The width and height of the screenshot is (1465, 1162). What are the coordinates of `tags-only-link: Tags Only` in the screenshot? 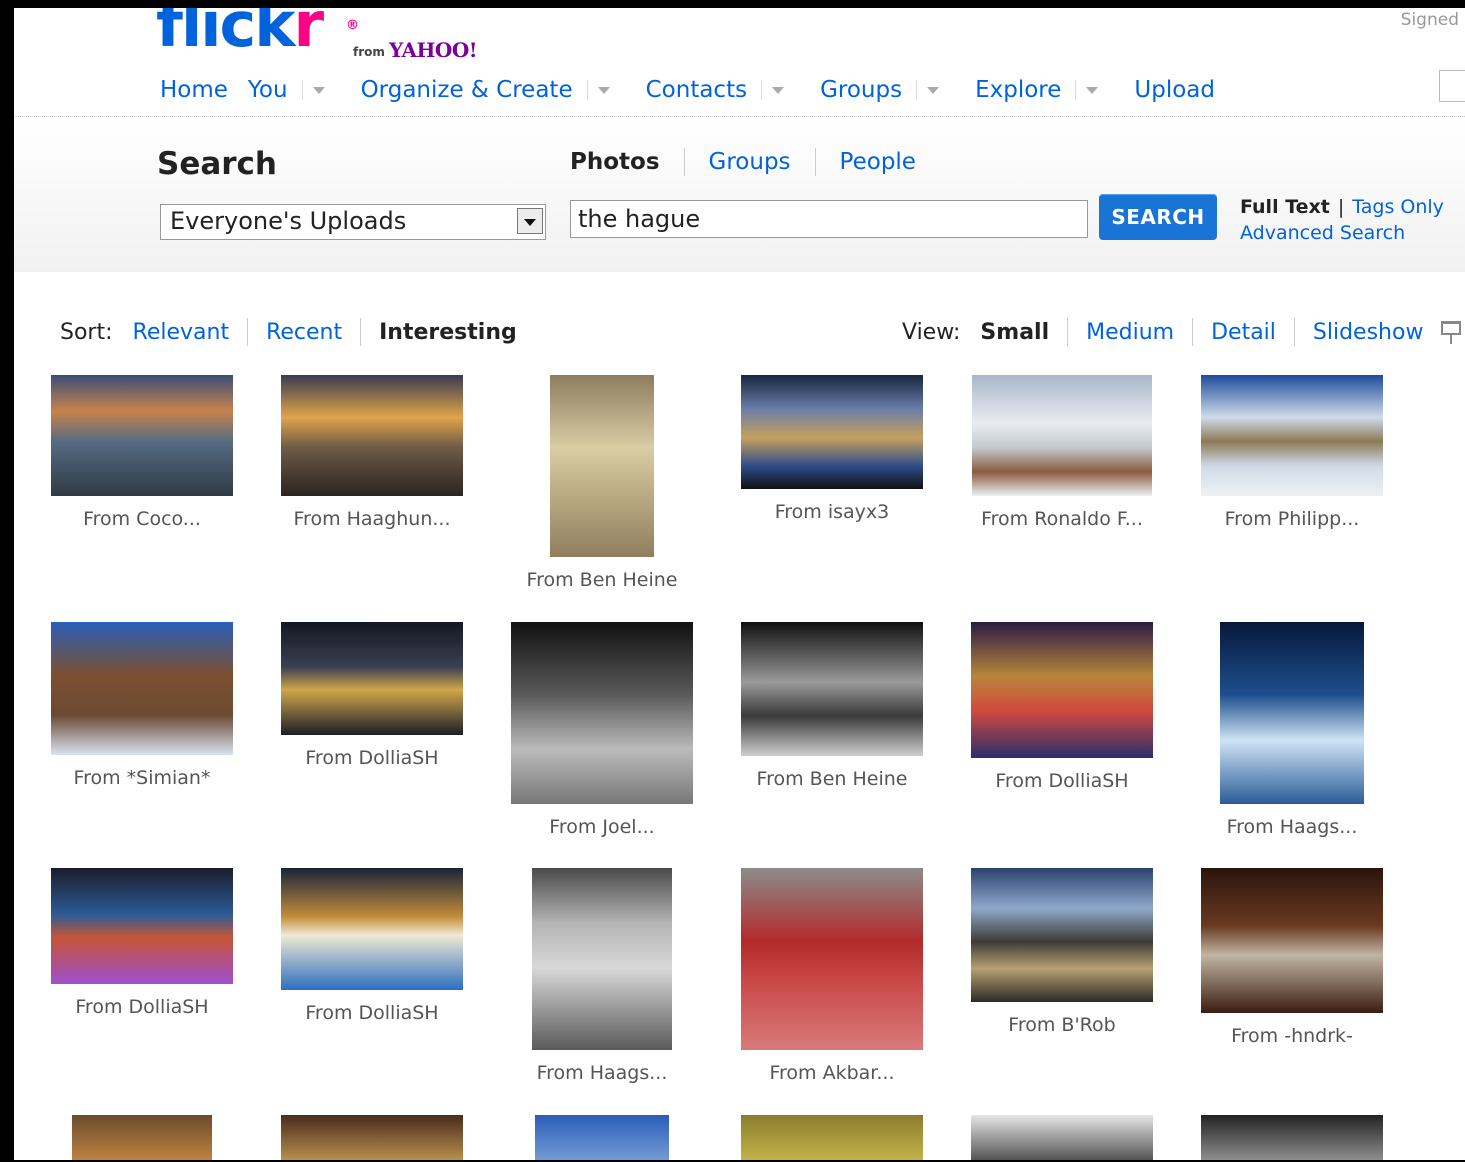 It's located at (1398, 207).